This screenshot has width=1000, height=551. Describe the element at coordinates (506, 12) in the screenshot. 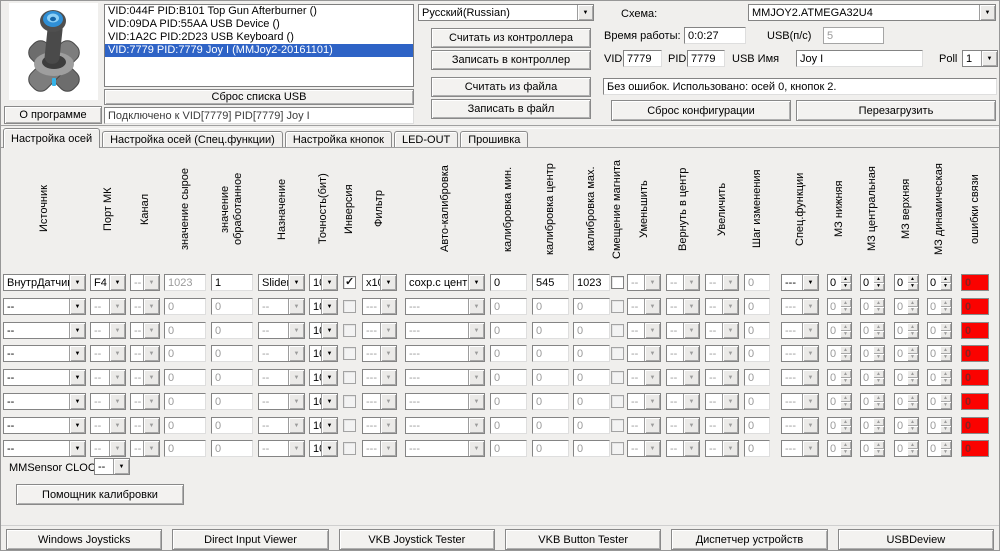

I see `language-select: Русский(Russian) ▼` at that location.